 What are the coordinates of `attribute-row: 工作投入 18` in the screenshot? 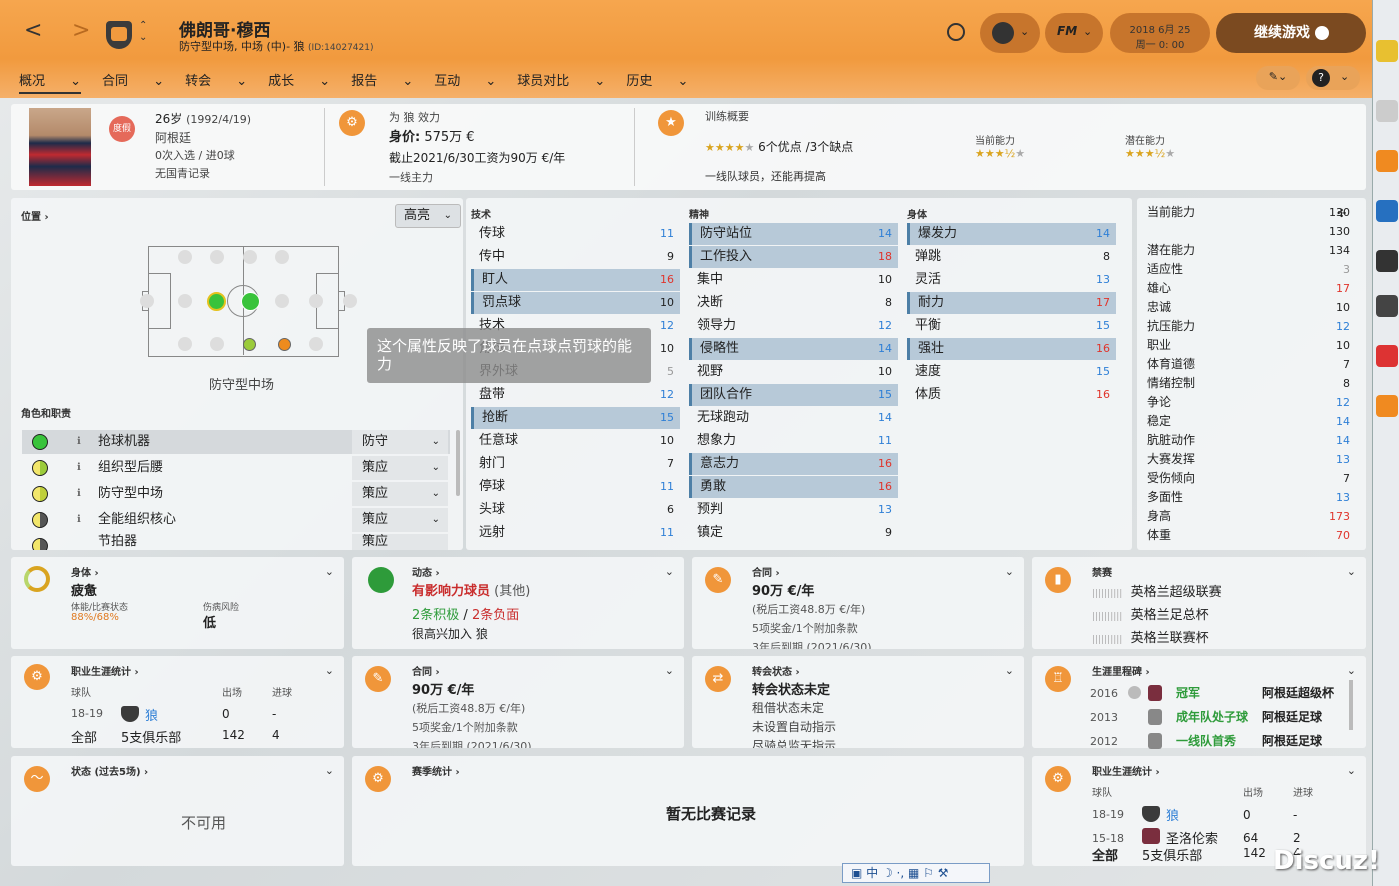 It's located at (793, 257).